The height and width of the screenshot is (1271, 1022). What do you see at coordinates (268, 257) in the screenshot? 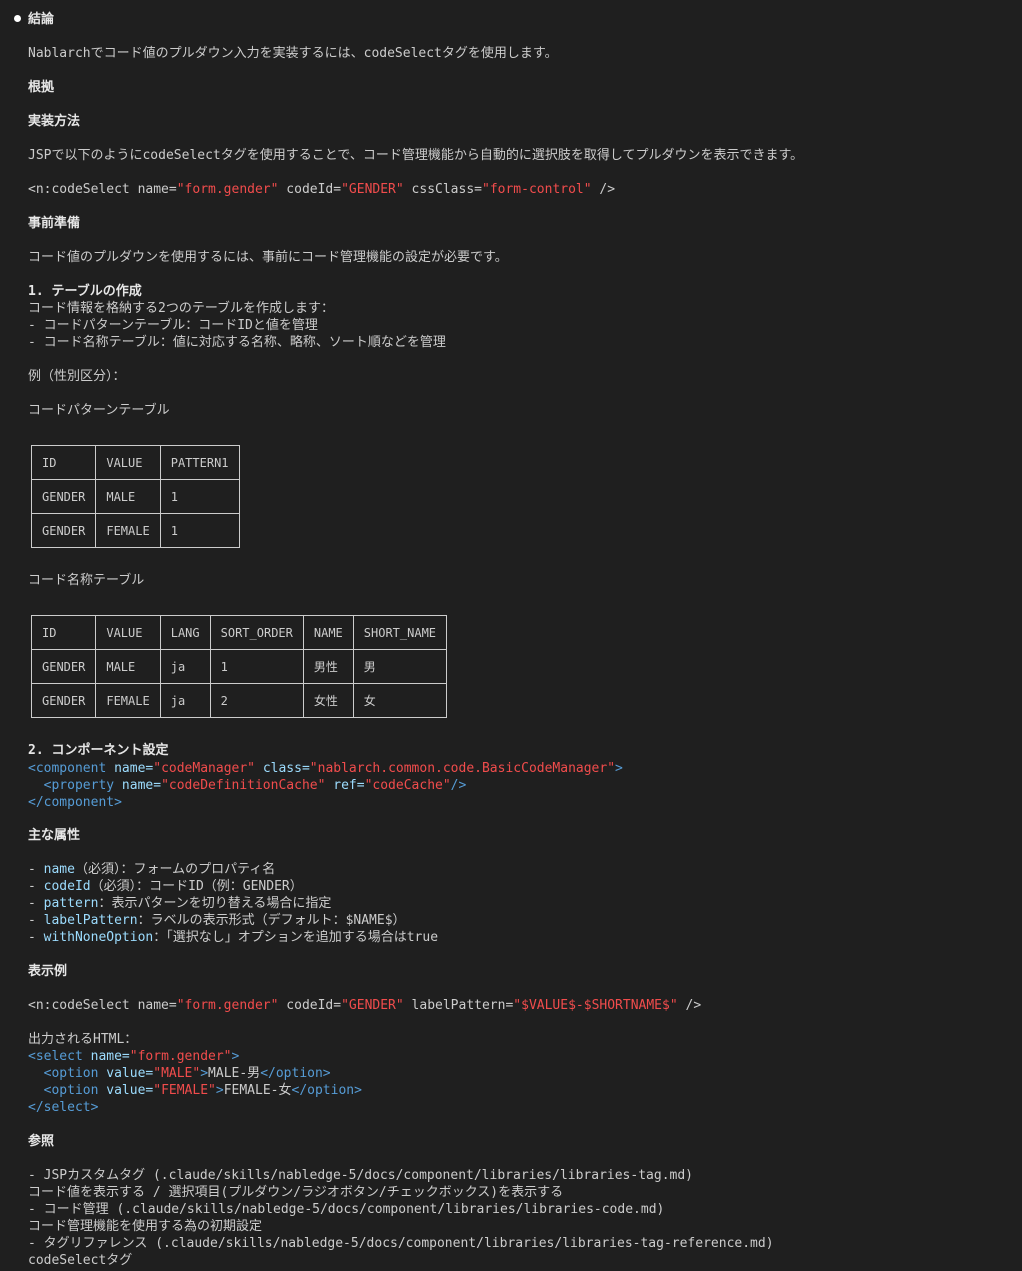
I see `prep-text: コード値のプルダウンを使用するには、事前にコード管理機能の設定が必要です。` at bounding box center [268, 257].